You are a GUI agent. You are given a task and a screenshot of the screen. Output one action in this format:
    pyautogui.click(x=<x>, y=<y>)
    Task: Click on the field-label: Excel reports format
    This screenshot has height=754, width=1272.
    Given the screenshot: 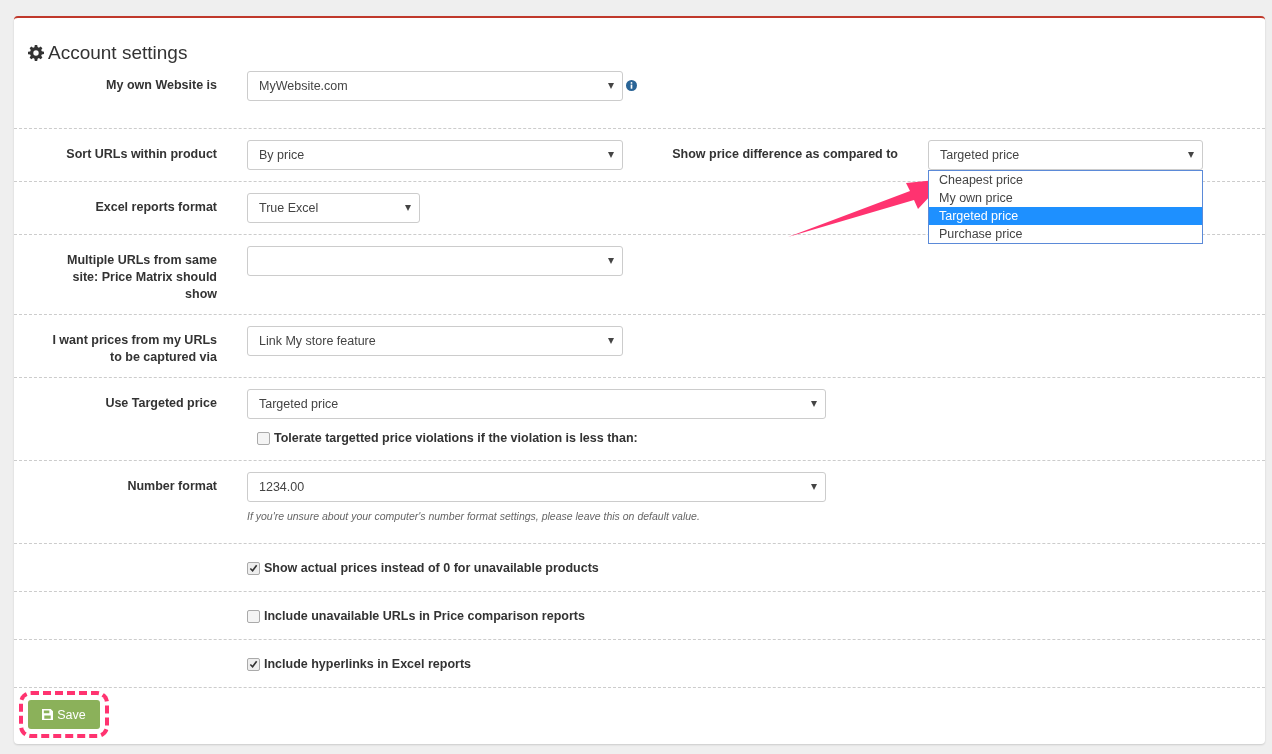 What is the action you would take?
    pyautogui.click(x=156, y=207)
    